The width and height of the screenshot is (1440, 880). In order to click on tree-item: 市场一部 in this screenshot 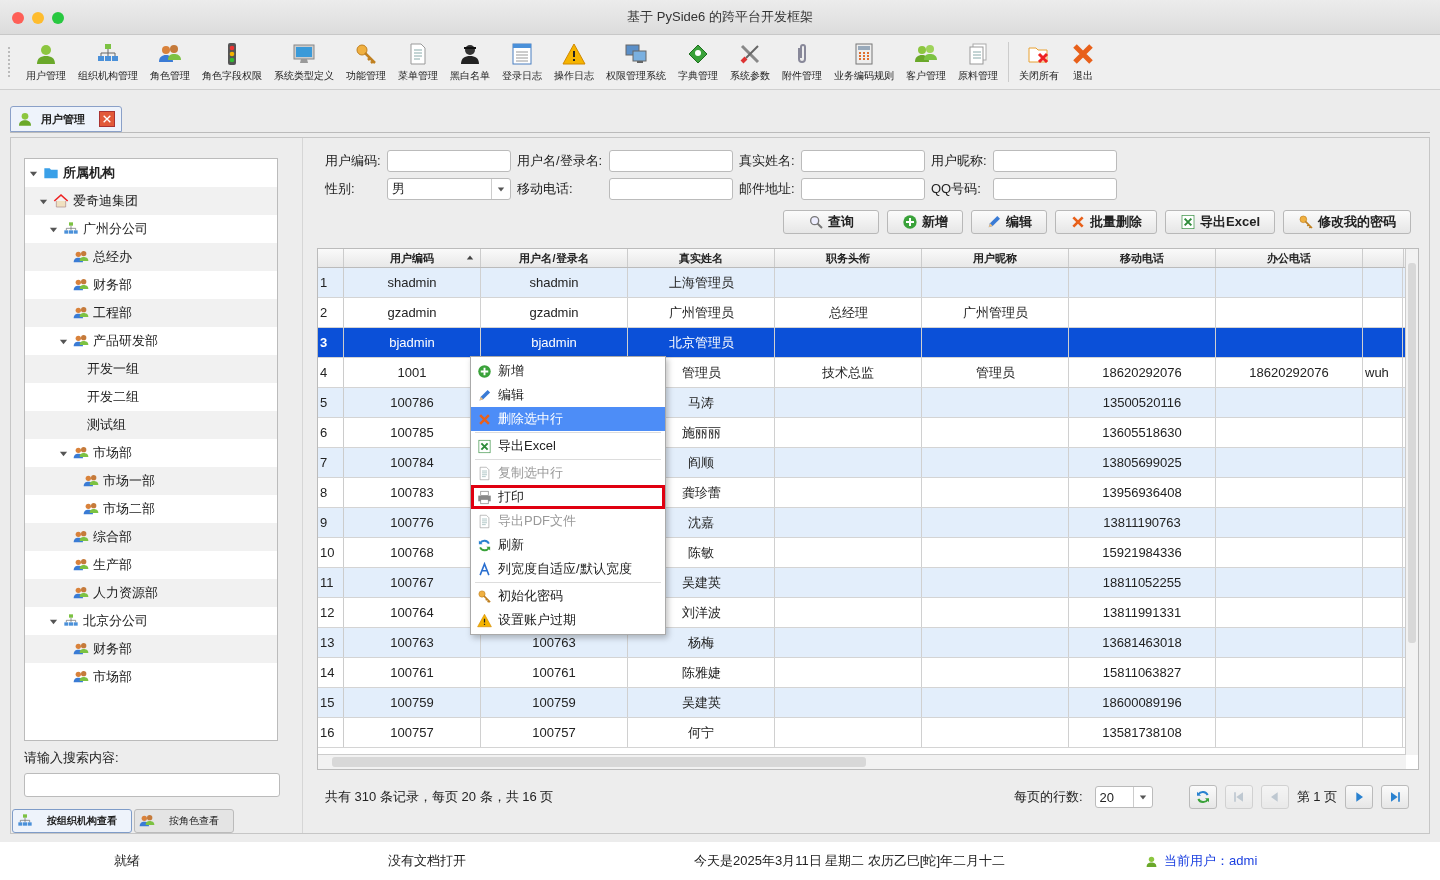, I will do `click(151, 481)`.